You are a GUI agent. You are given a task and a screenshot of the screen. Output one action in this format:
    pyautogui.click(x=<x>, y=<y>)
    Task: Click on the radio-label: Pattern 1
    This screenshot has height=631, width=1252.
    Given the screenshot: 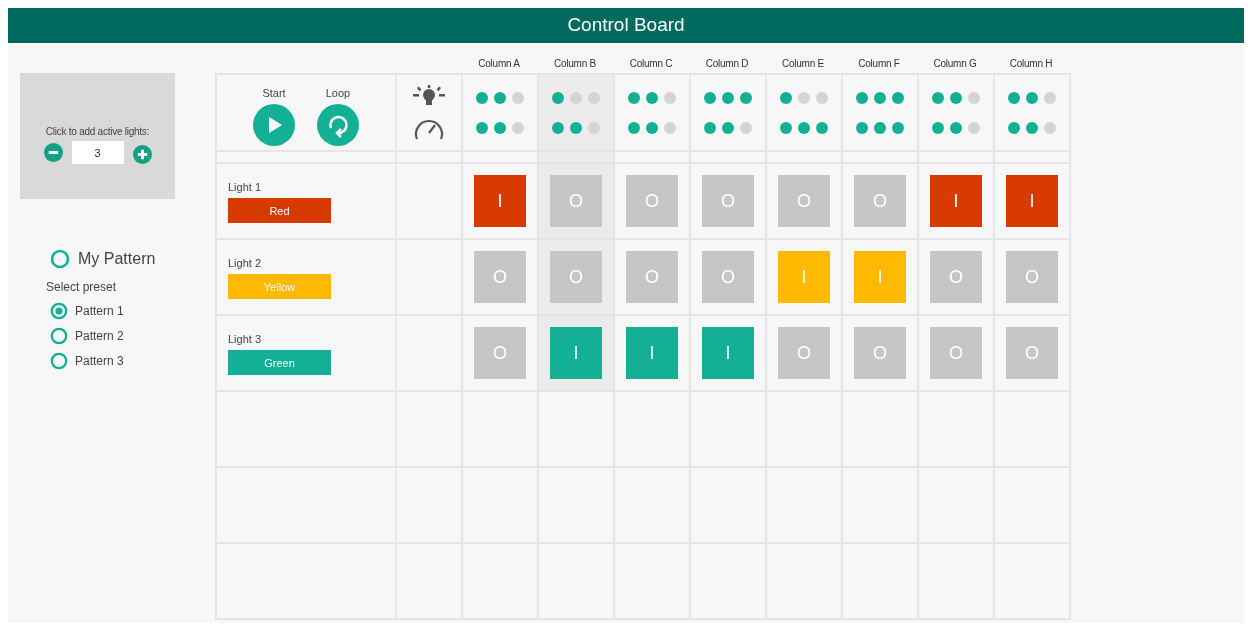 What is the action you would take?
    pyautogui.click(x=99, y=311)
    